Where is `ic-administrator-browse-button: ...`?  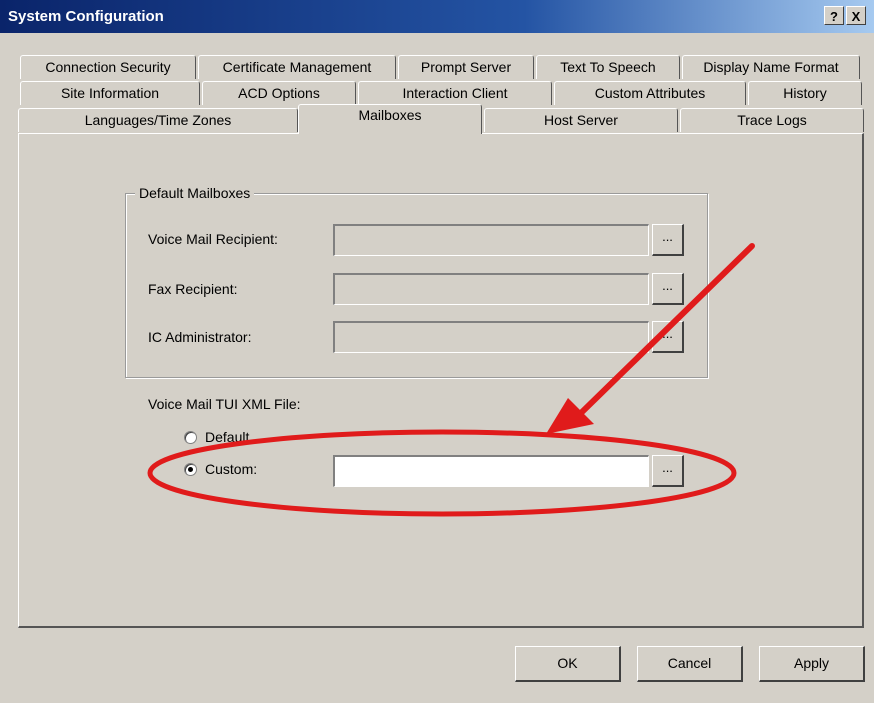
ic-administrator-browse-button: ... is located at coordinates (668, 337).